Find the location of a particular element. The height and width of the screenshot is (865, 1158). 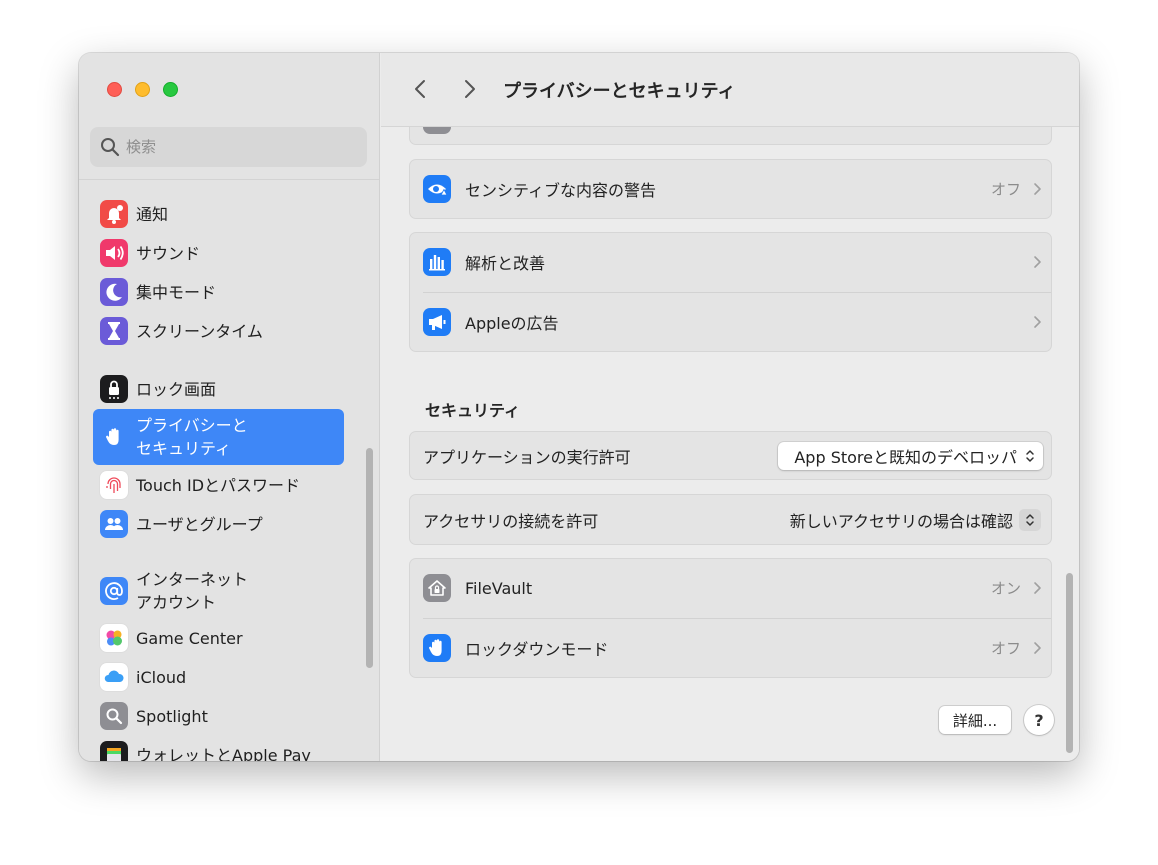

sidebar-item-label: プライバシーと セキュリティ is located at coordinates (192, 437).